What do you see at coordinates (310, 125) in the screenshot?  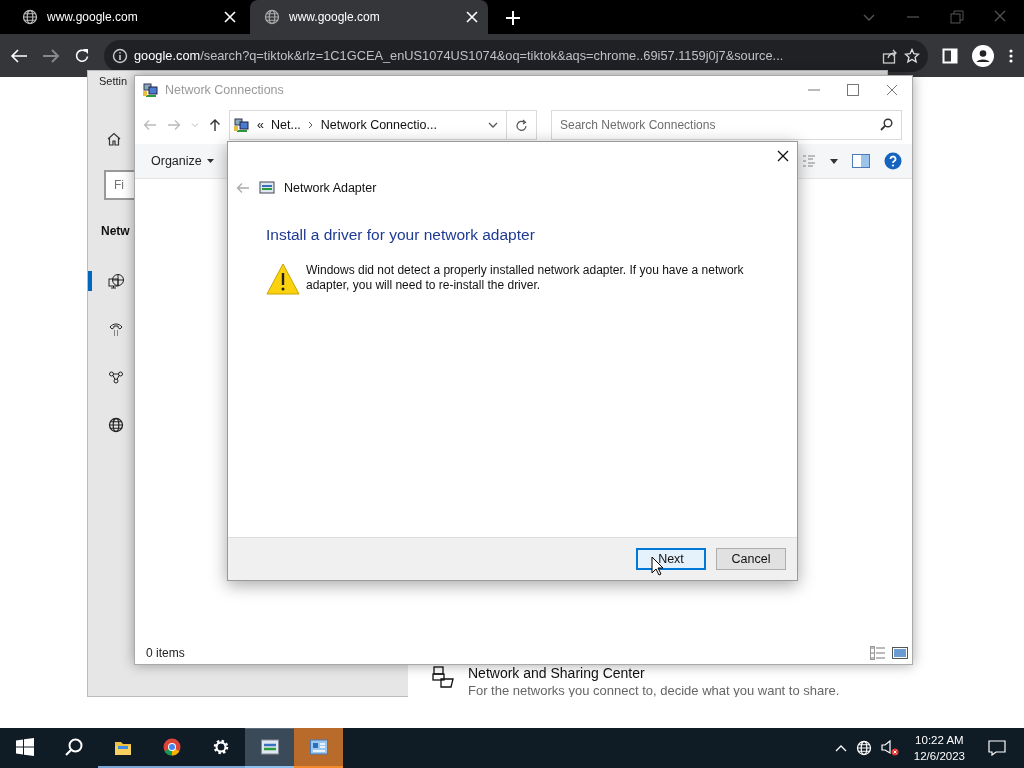 I see `chevron-right-icon` at bounding box center [310, 125].